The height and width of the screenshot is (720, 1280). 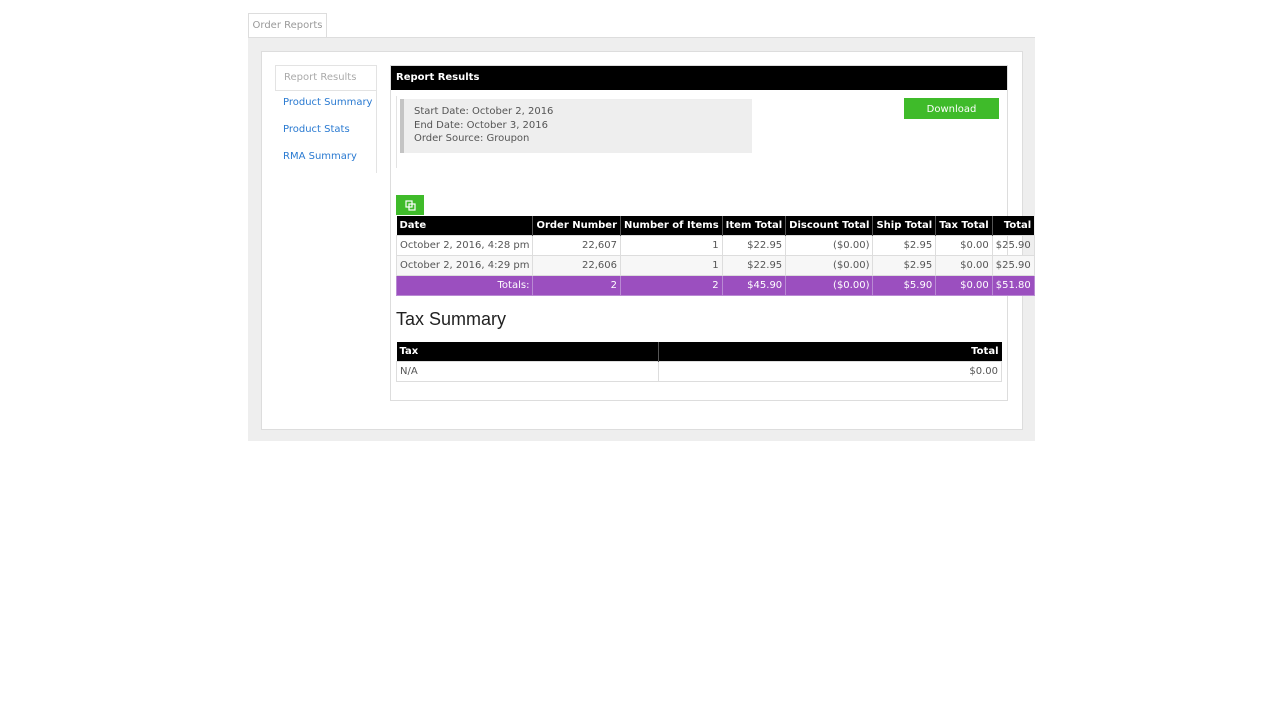 I want to click on sidenav-item-report-results: Report Results, so click(x=325, y=78).